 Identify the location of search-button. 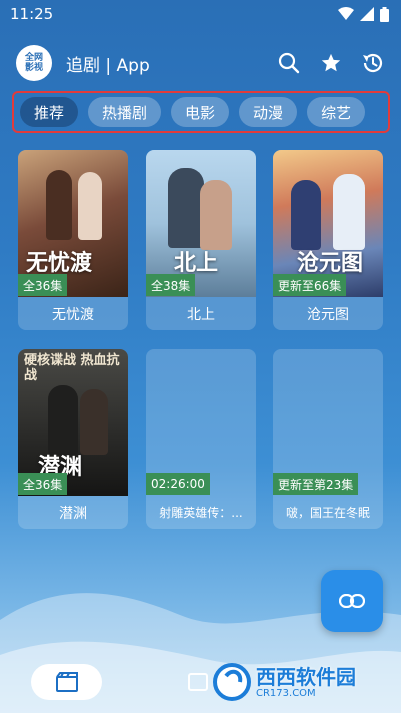
(289, 63).